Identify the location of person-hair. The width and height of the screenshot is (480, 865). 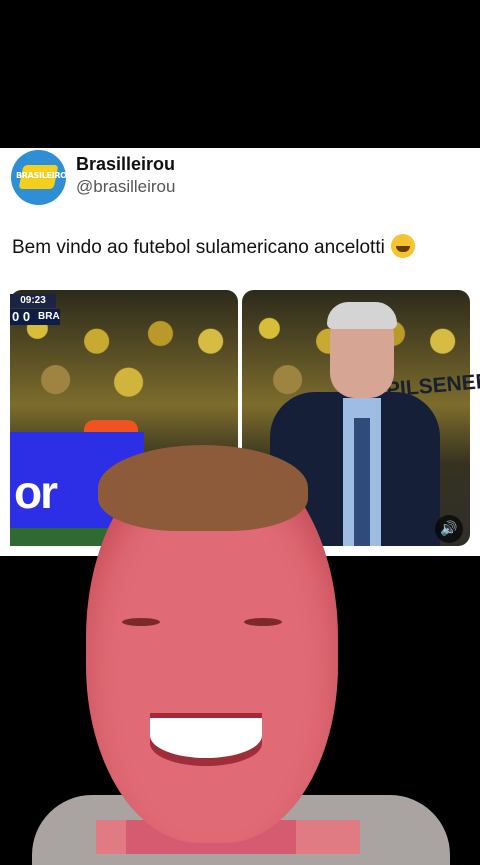
(203, 488).